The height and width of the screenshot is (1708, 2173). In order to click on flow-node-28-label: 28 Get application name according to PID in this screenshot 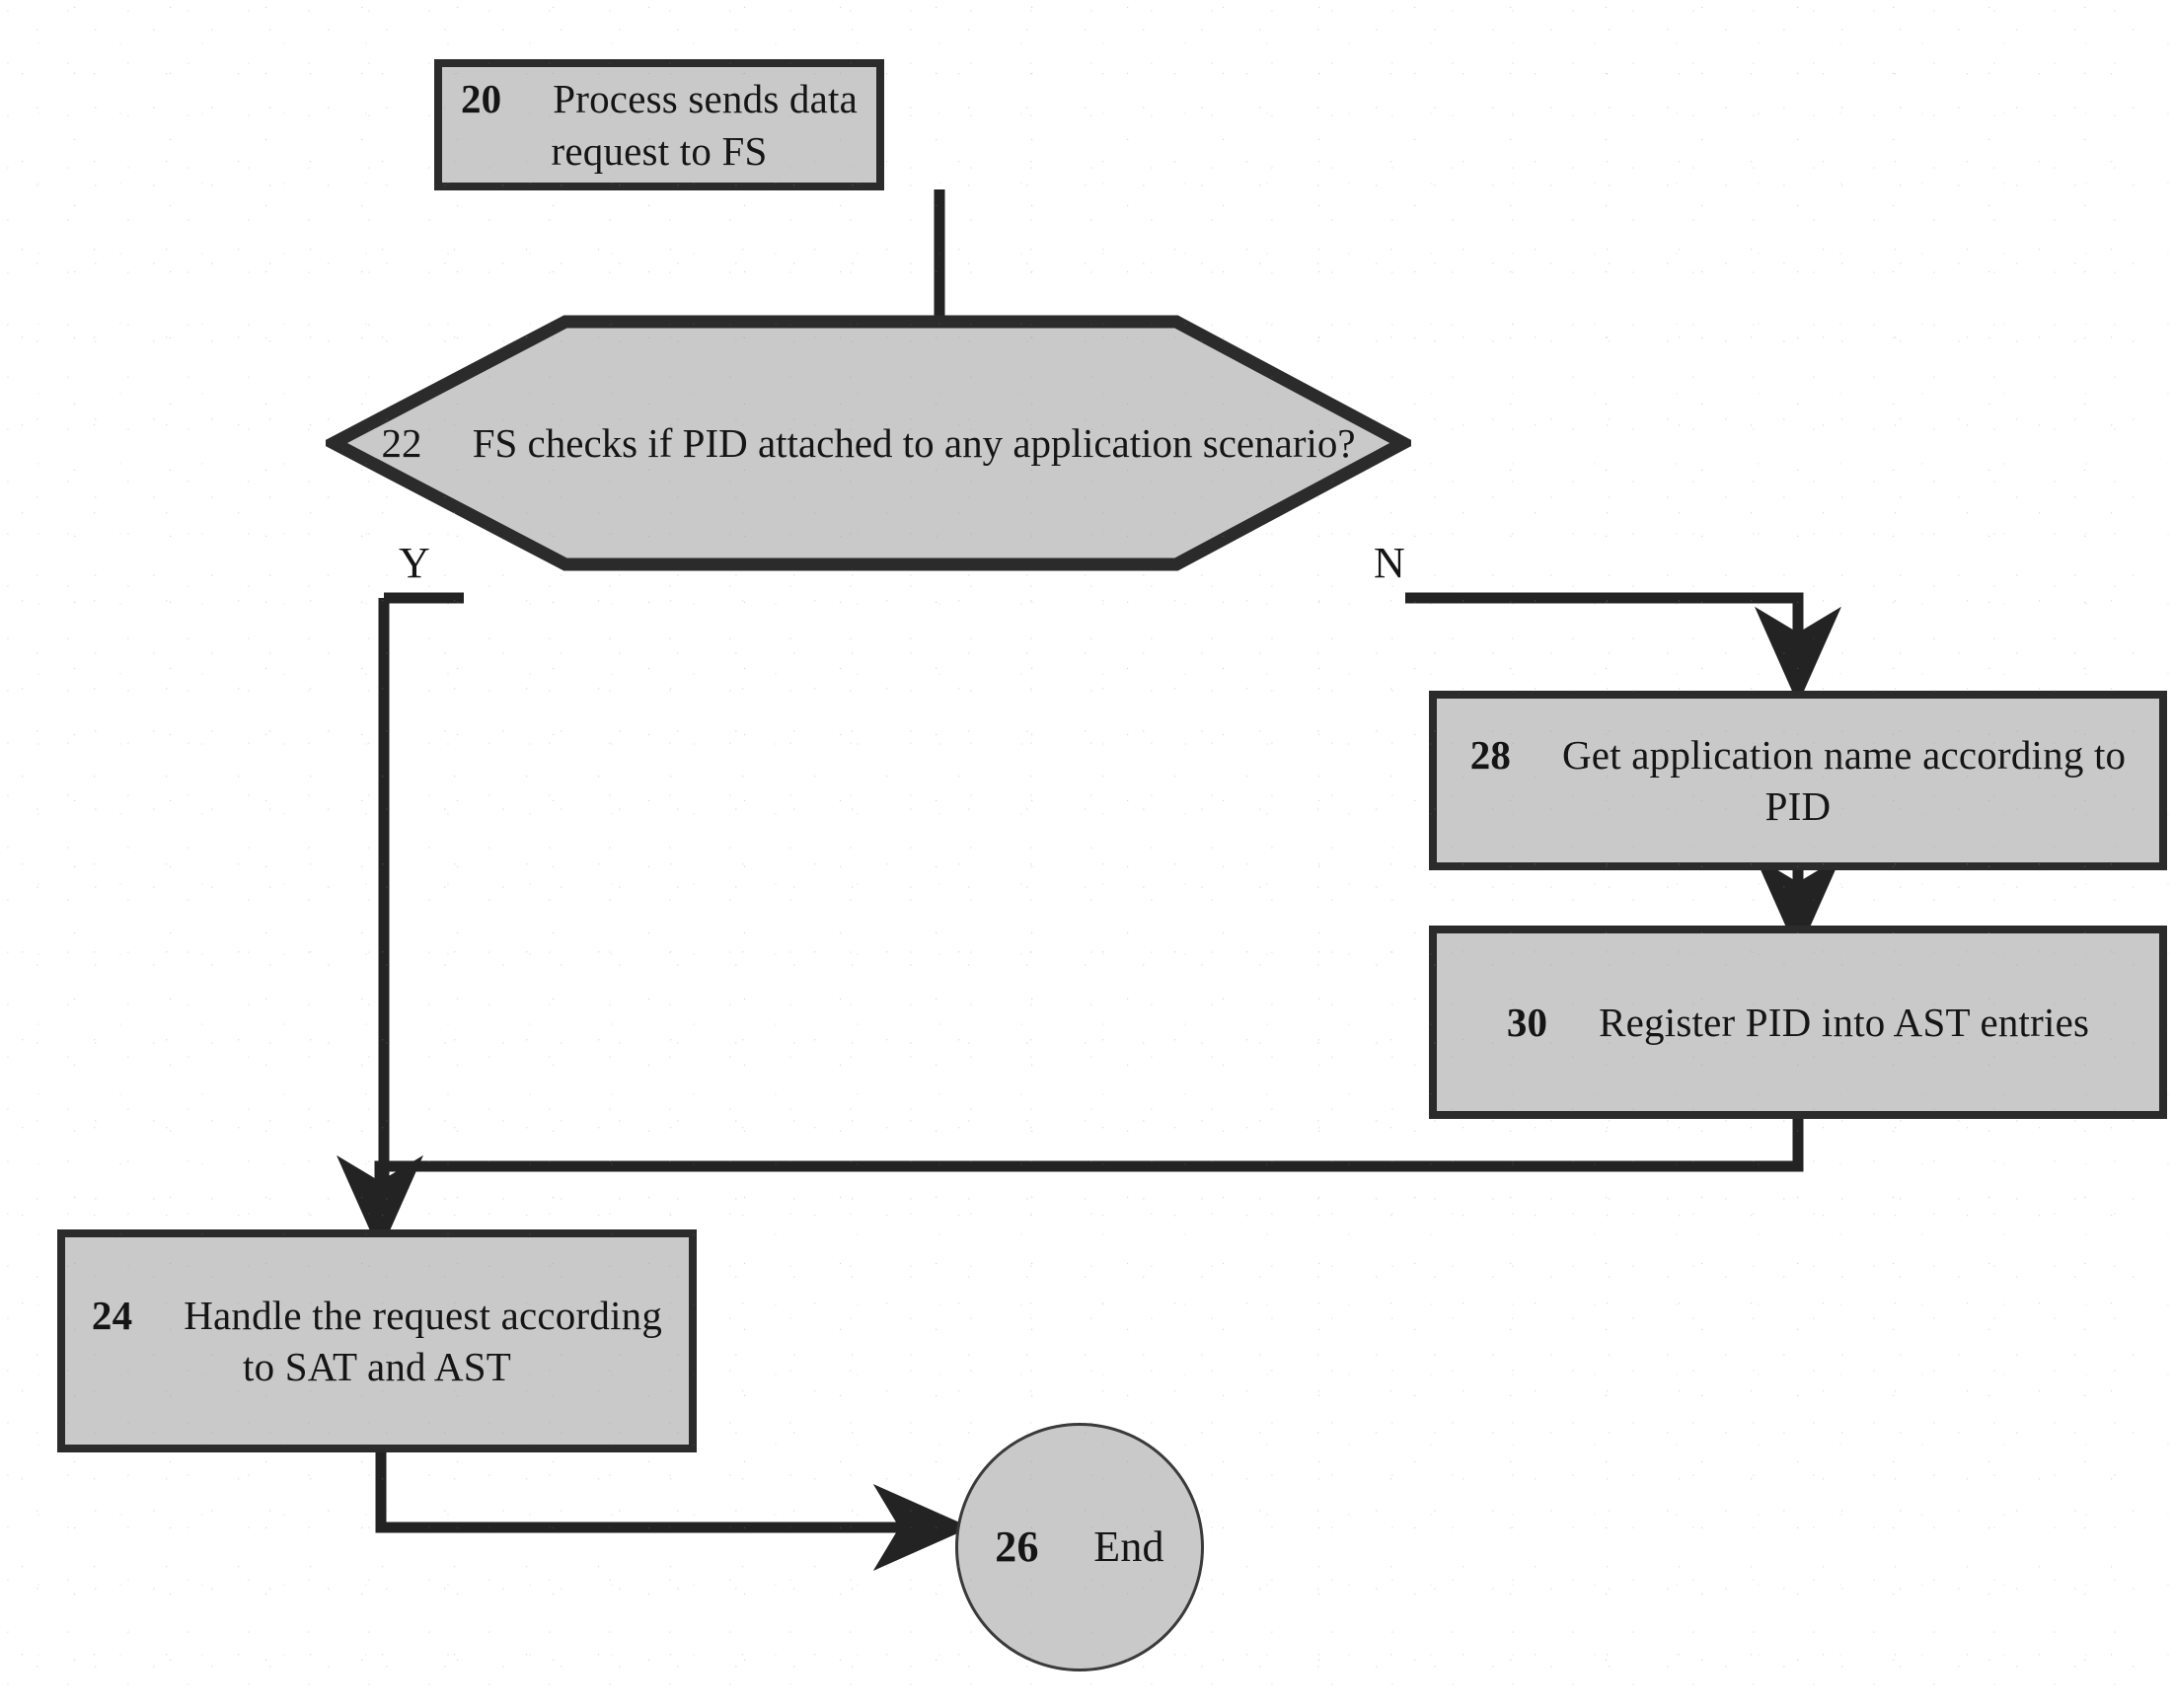, I will do `click(1798, 781)`.